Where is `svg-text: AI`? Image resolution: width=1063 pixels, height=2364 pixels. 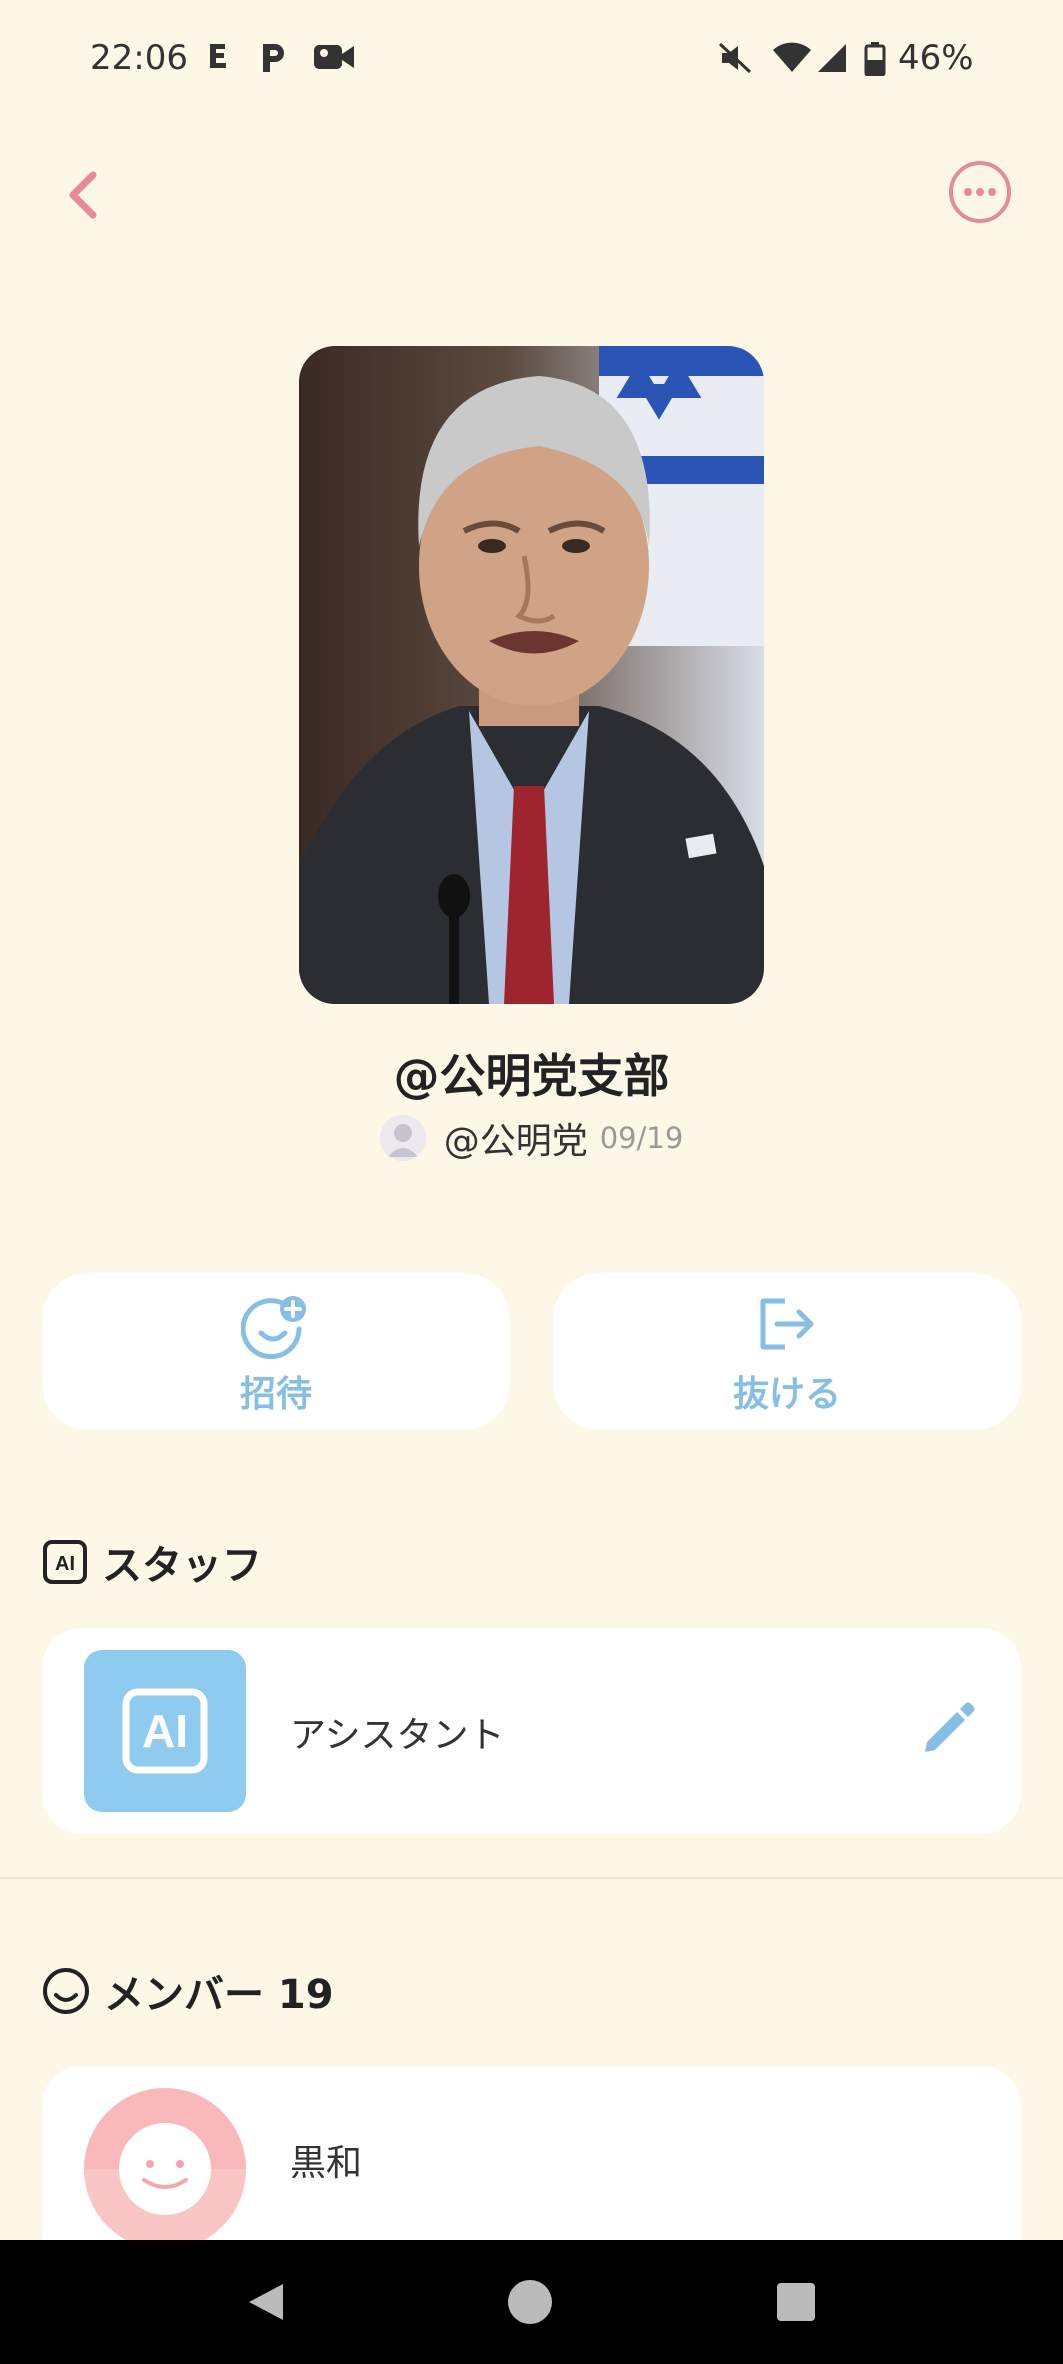
svg-text: AI is located at coordinates (65, 1564).